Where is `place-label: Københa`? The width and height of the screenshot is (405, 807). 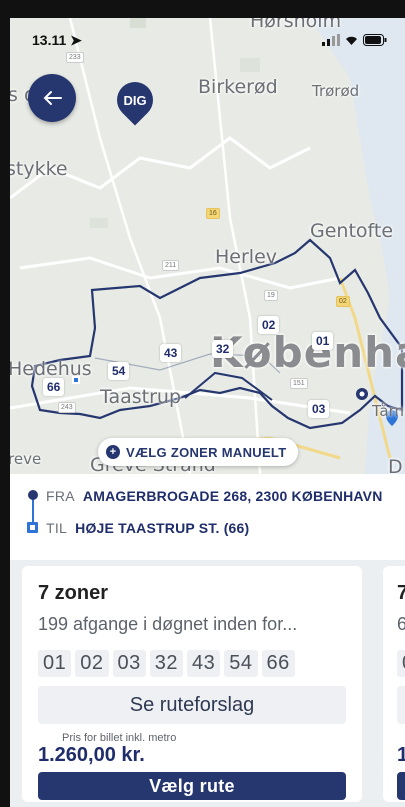
place-label: Københa is located at coordinates (307, 352).